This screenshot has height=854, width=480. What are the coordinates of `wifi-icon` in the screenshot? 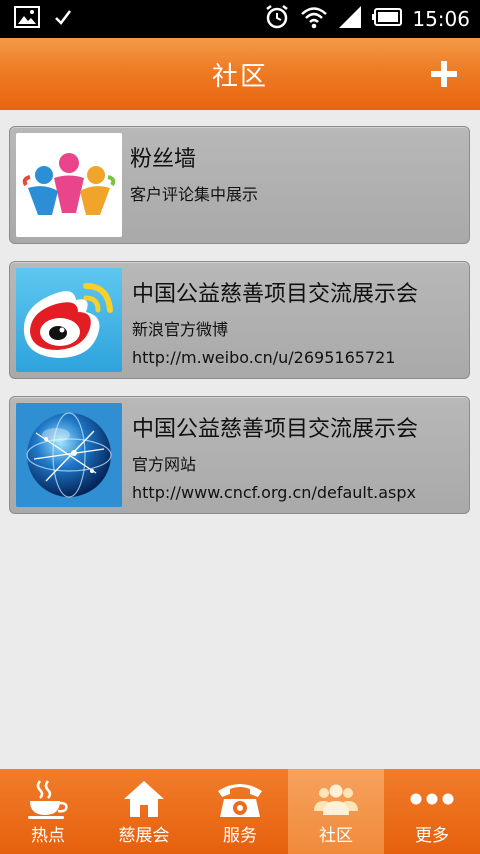 It's located at (314, 19).